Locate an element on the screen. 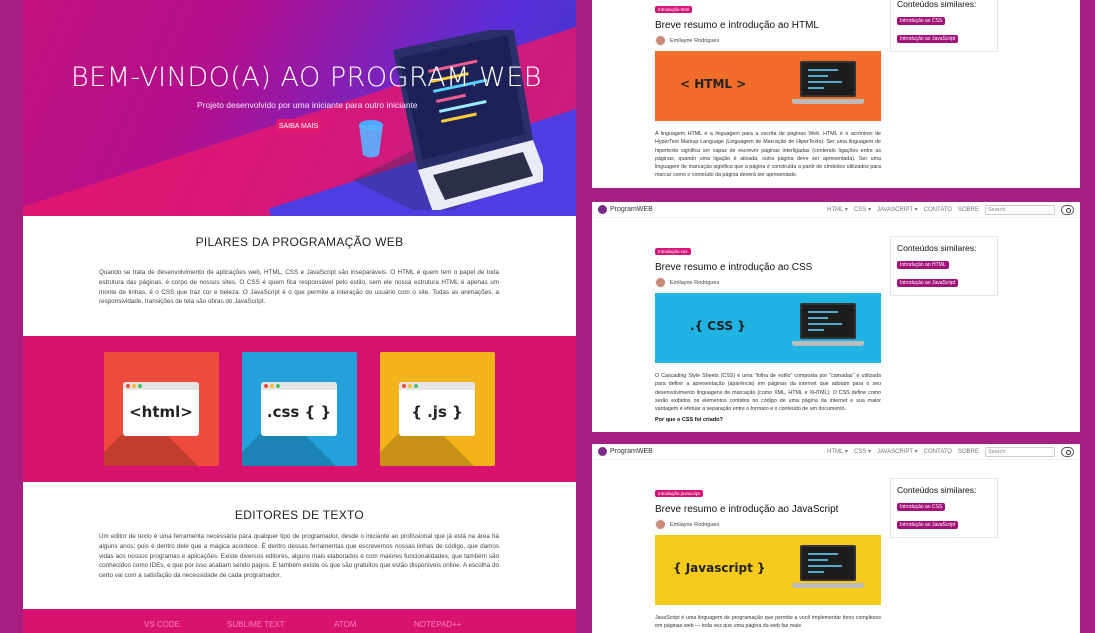 Image resolution: width=1095 pixels, height=633 pixels. language-tiles-section: <html> .css { } { .js } is located at coordinates (299, 409).